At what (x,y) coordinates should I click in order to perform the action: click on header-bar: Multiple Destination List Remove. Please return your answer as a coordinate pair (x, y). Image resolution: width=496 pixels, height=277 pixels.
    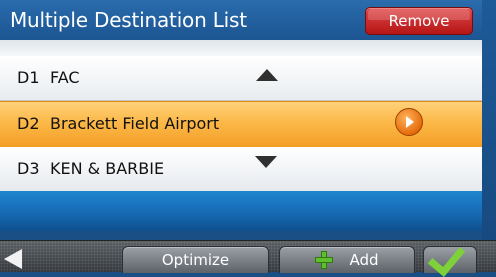
    Looking at the image, I should click on (248, 20).